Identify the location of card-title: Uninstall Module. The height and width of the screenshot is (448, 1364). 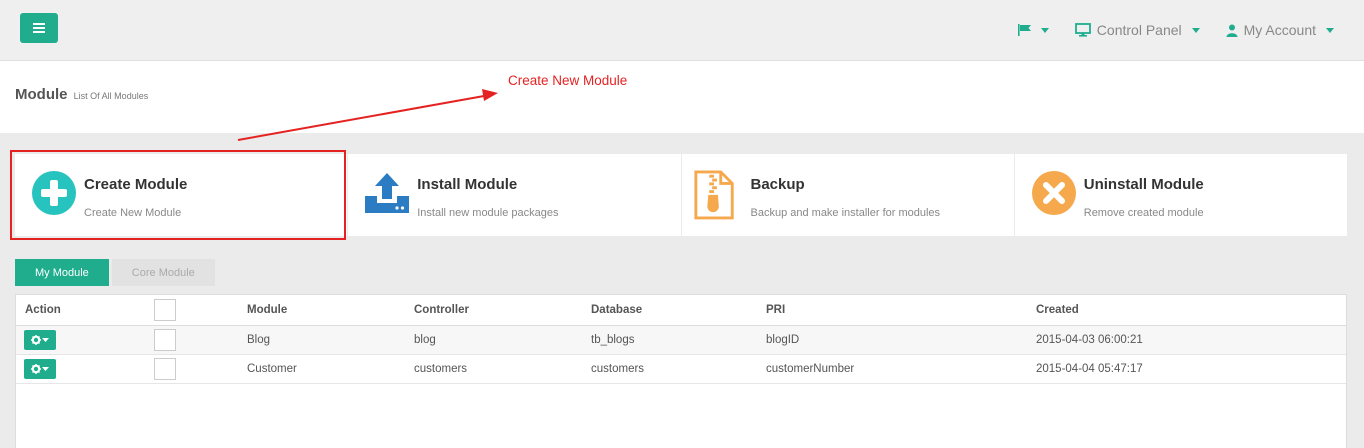
(1143, 184).